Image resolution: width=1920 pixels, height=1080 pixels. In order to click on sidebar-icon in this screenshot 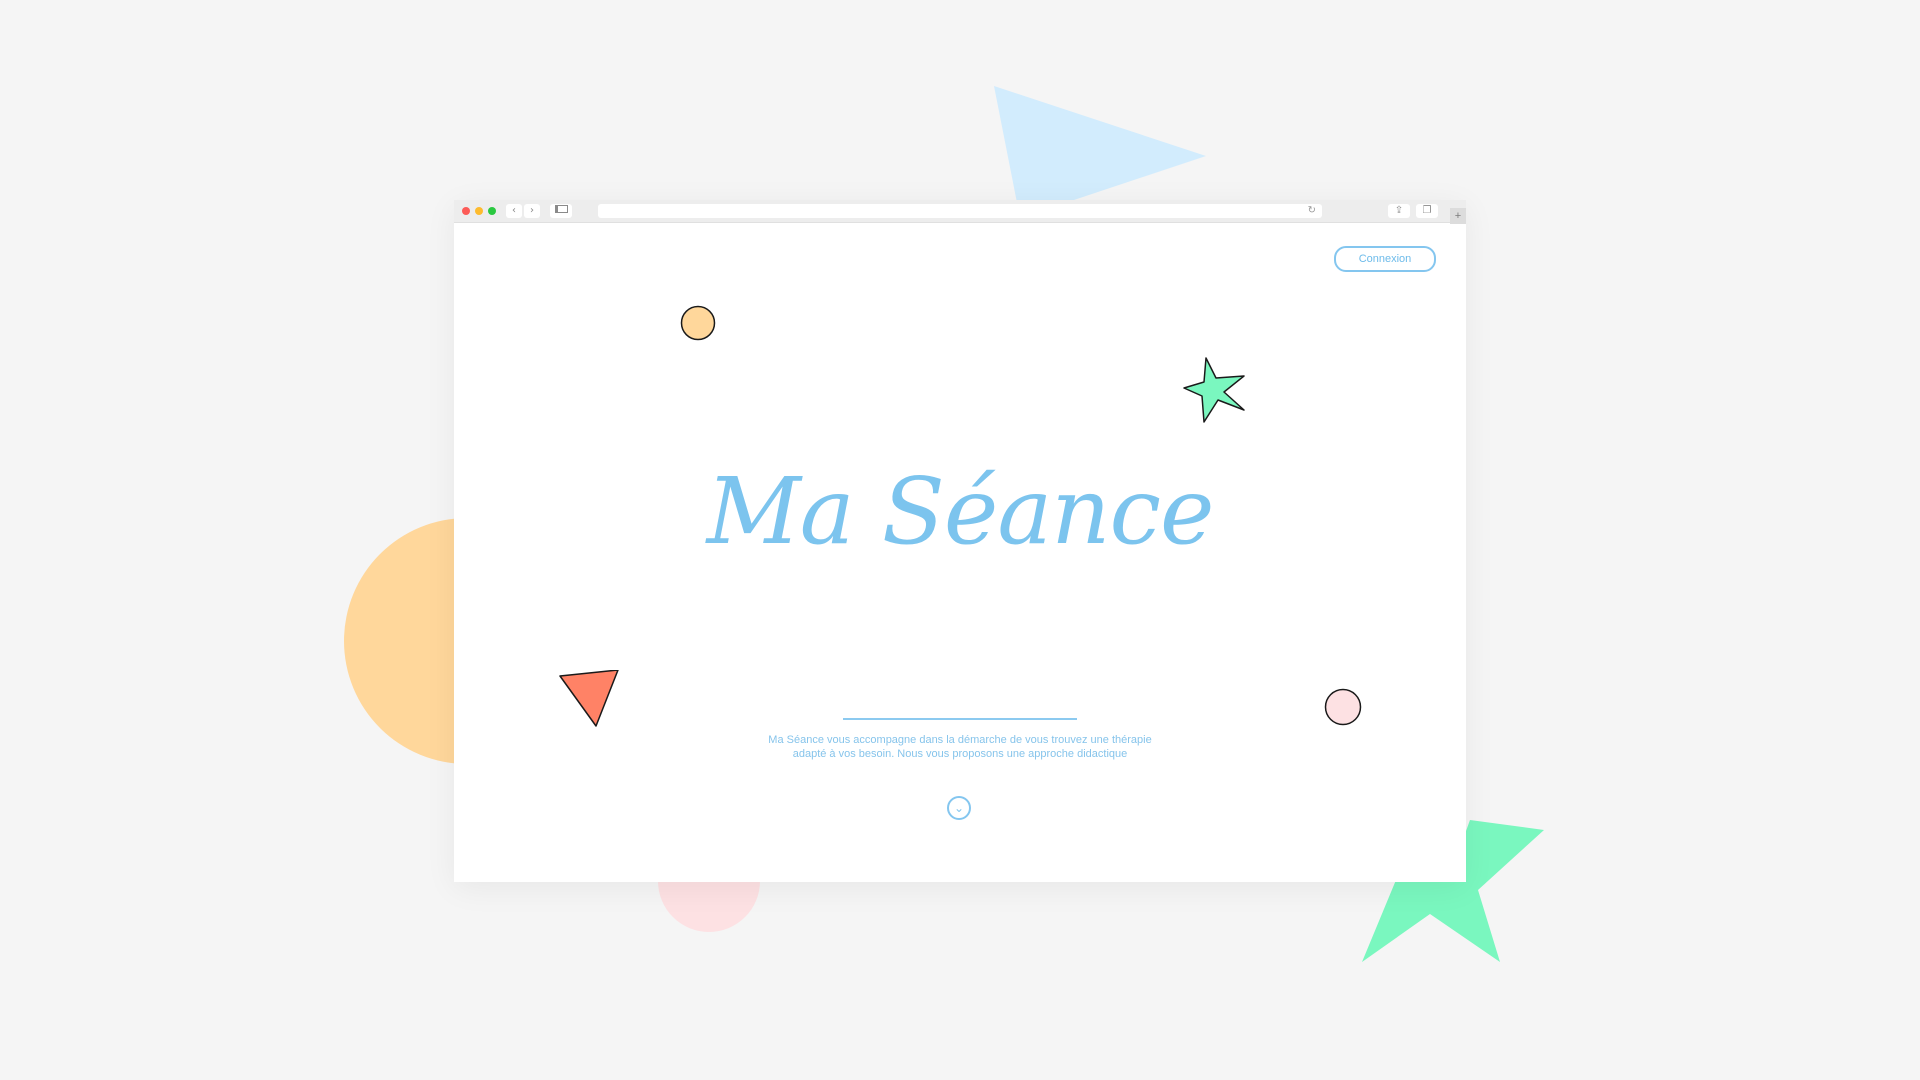, I will do `click(561, 209)`.